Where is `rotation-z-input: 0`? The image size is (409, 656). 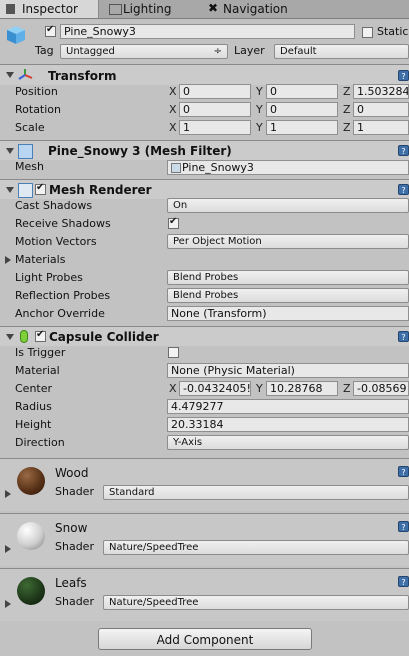 rotation-z-input: 0 is located at coordinates (381, 109).